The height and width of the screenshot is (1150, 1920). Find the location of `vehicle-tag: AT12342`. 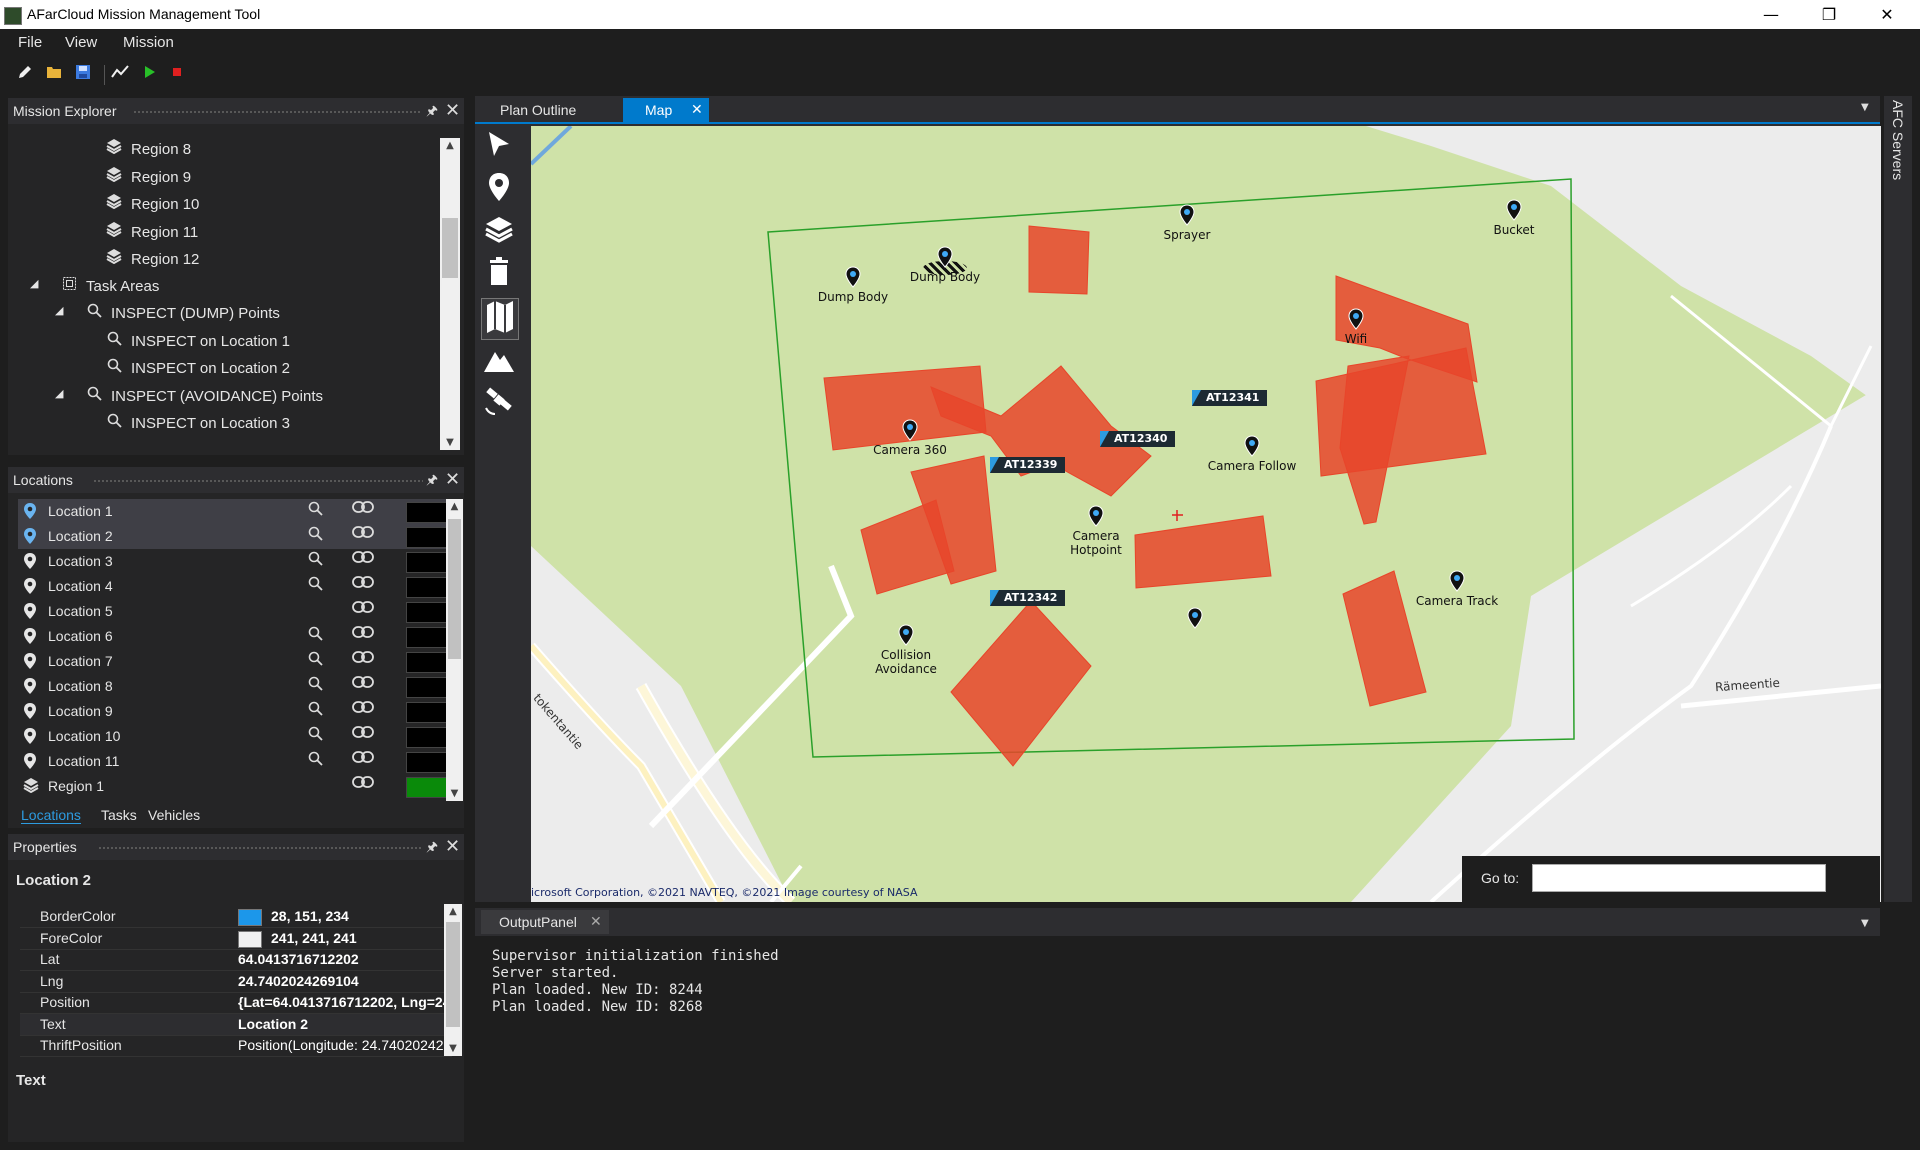

vehicle-tag: AT12342 is located at coordinates (1028, 598).